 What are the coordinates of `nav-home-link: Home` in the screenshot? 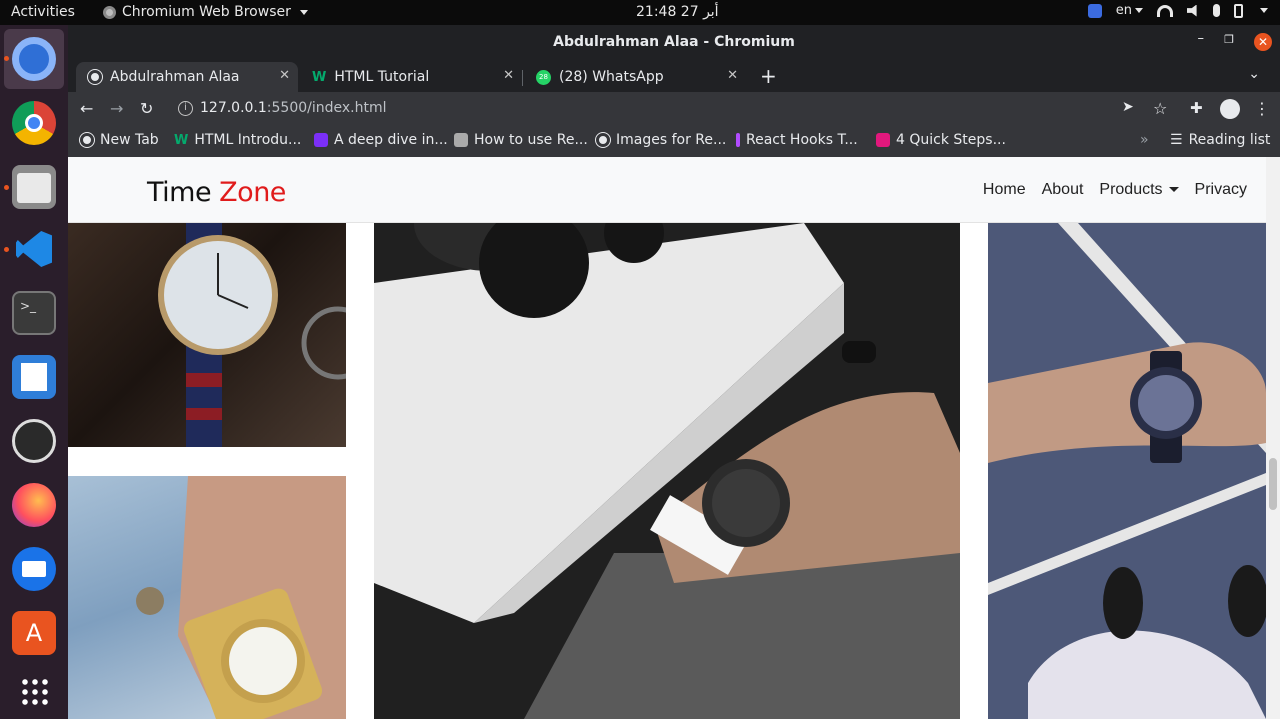 It's located at (1004, 190).